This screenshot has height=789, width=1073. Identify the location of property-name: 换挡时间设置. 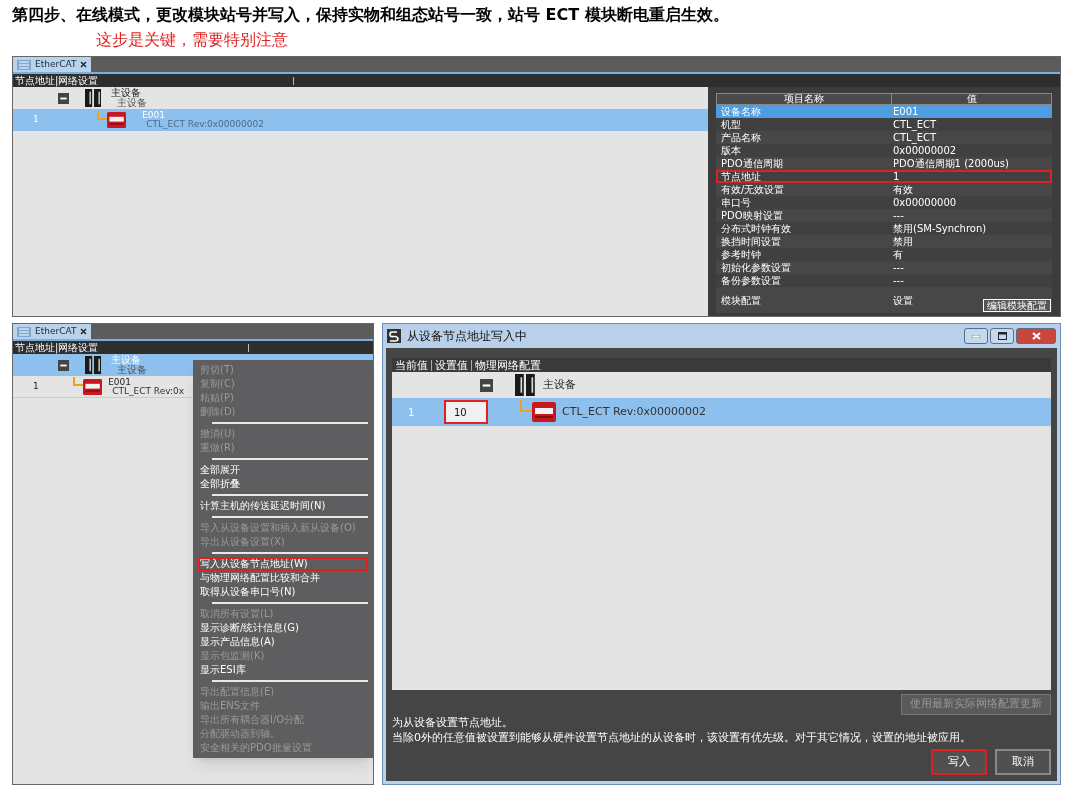
(751, 241).